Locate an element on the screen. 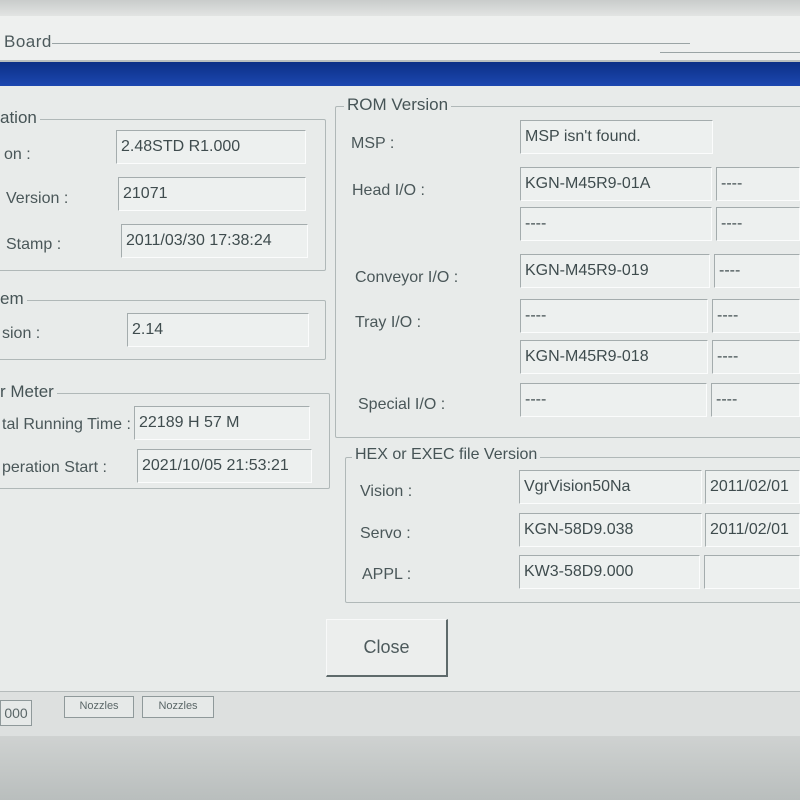 This screenshot has height=800, width=800. msp-value: MSP isn't found. is located at coordinates (616, 137).